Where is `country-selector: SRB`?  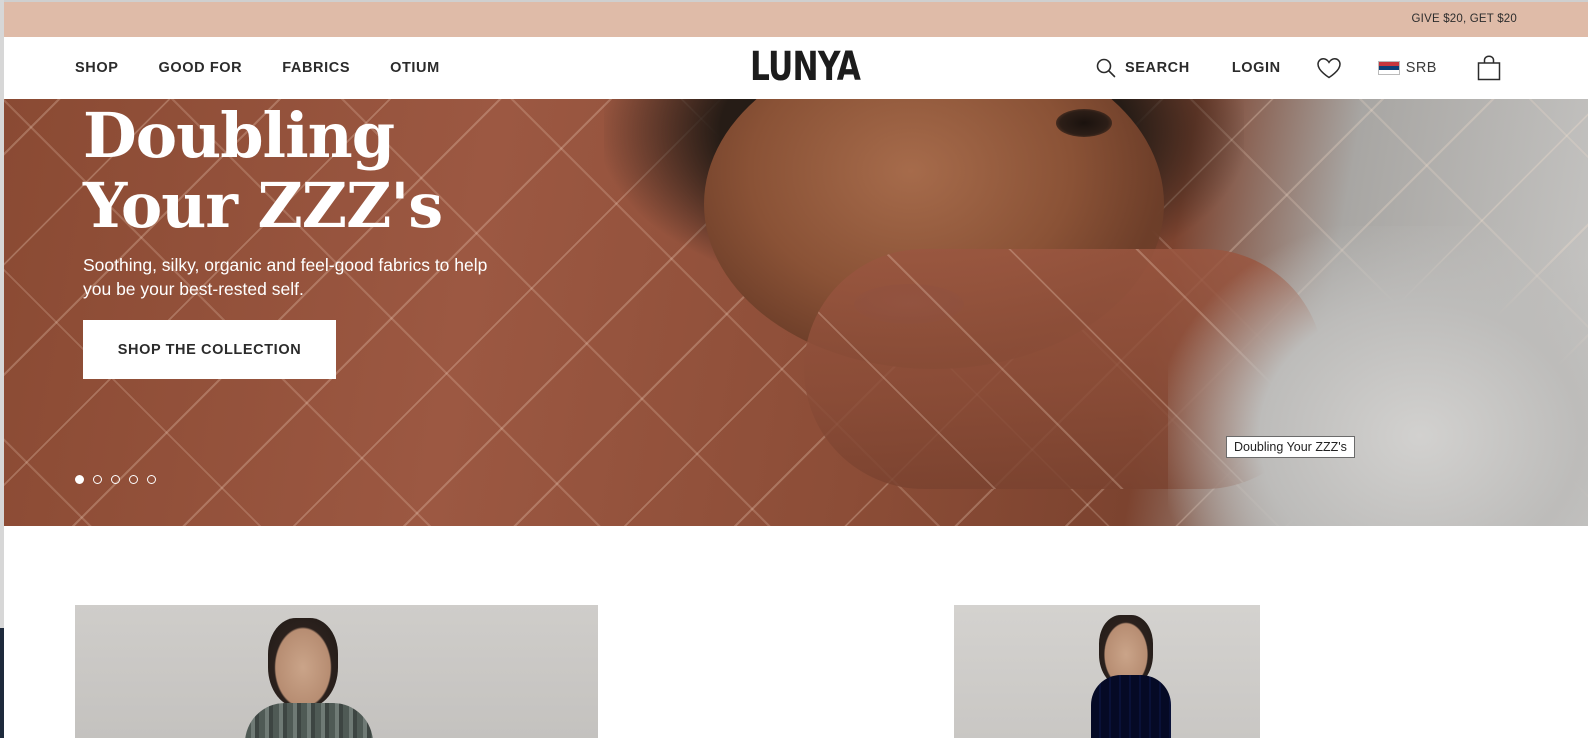 country-selector: SRB is located at coordinates (1407, 68).